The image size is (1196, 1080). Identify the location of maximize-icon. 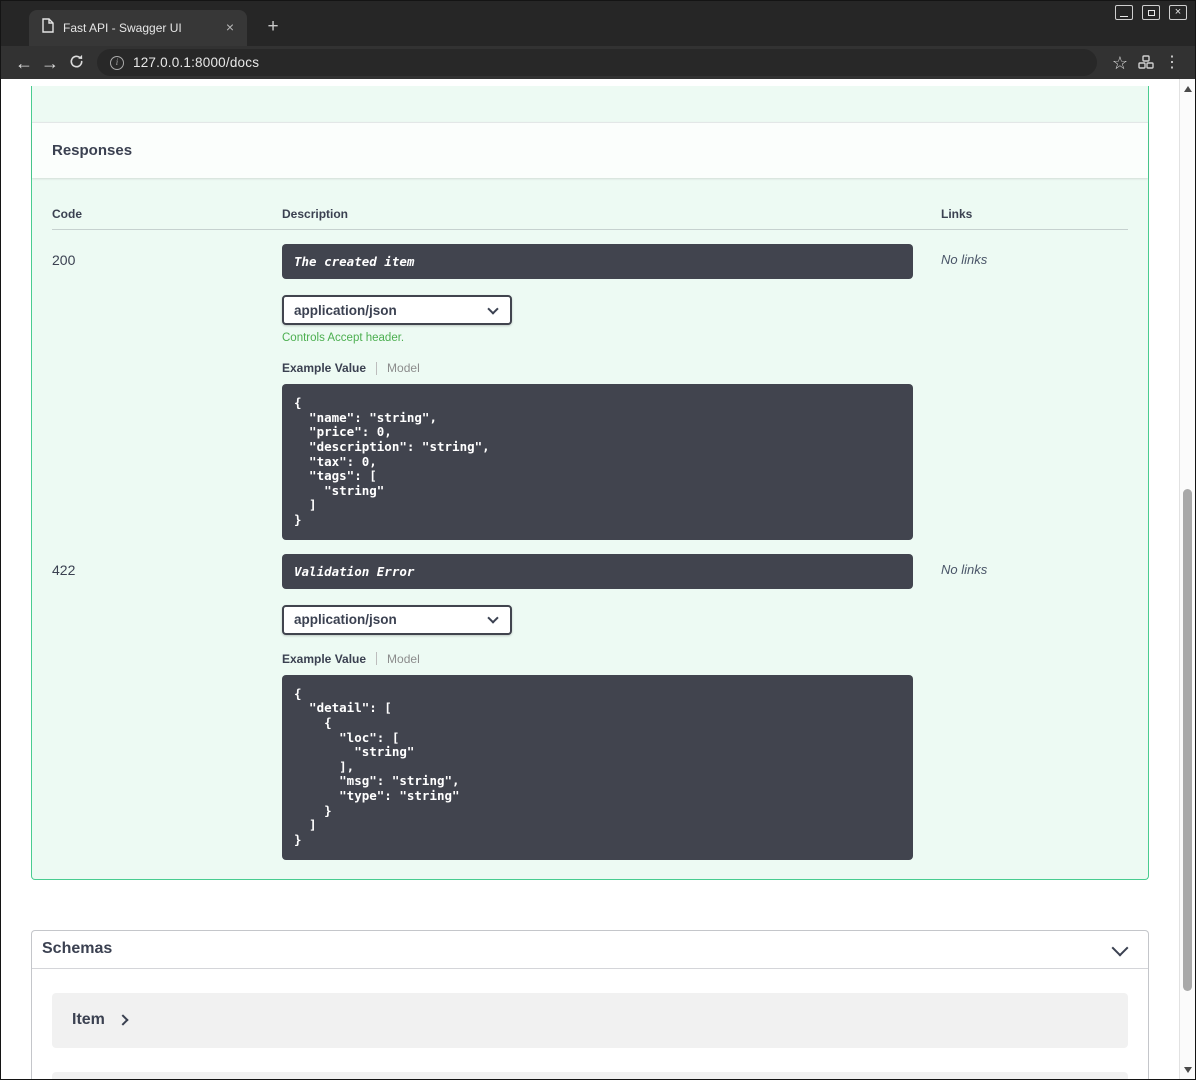
(1151, 12).